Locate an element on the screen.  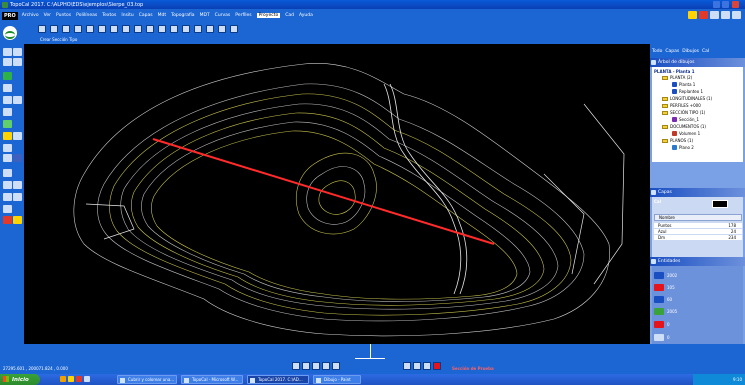
close-button is located at coordinates (735, 4).